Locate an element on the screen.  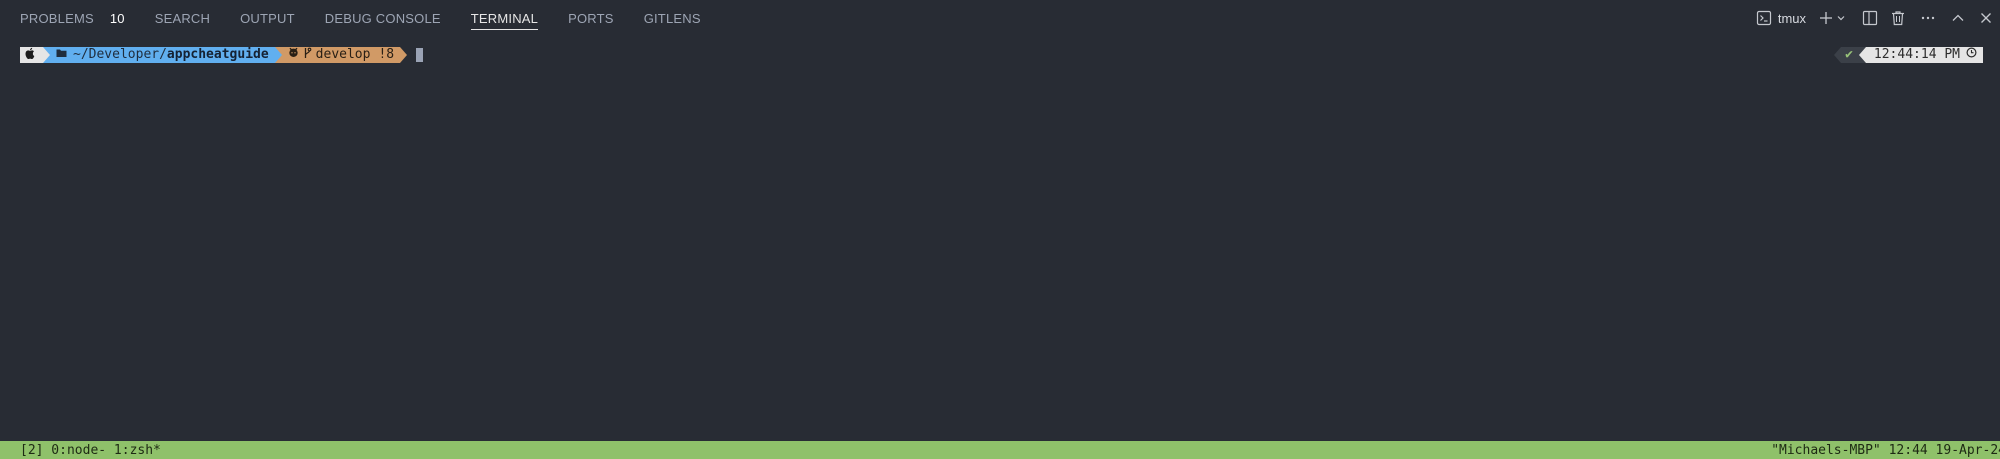
terminal-icon is located at coordinates (1764, 18).